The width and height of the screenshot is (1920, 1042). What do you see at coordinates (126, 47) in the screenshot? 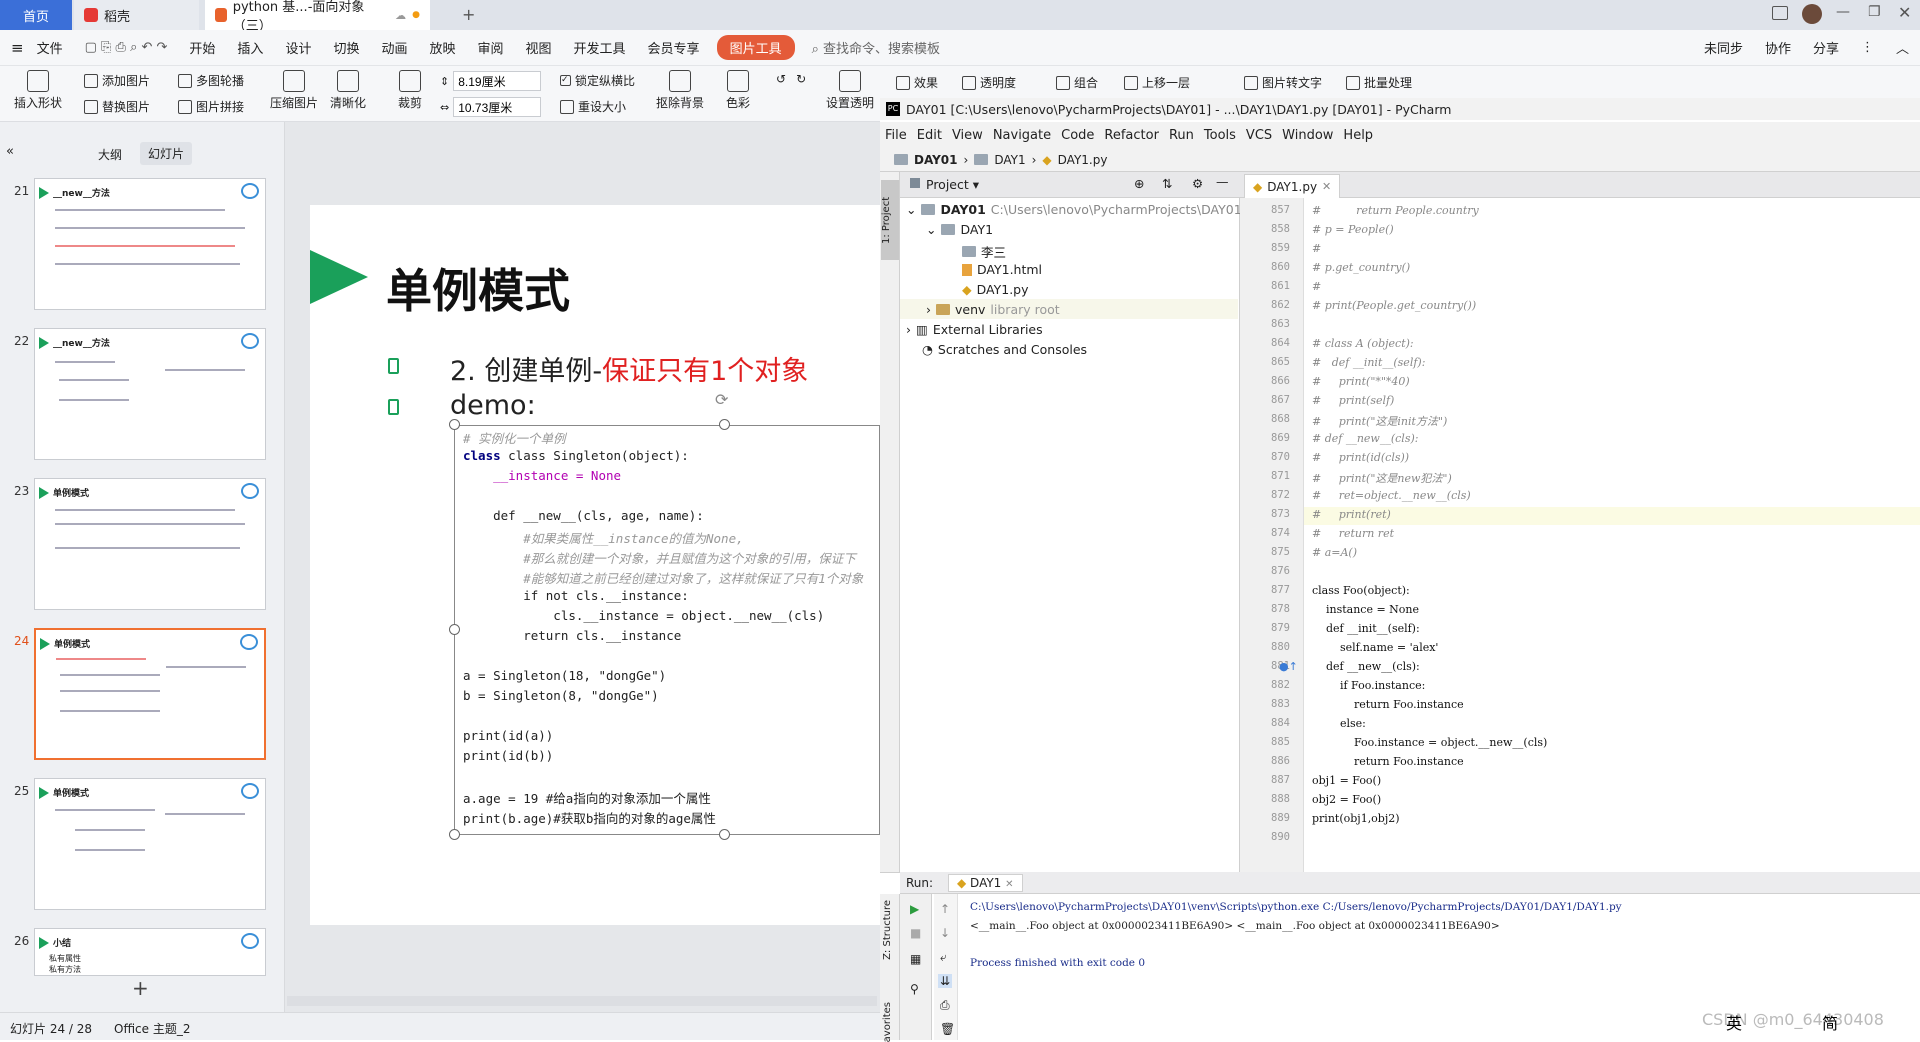
I see `quick-access-icons: ▢ ⎘ ⎙ ⌕ ↶ ↷` at bounding box center [126, 47].